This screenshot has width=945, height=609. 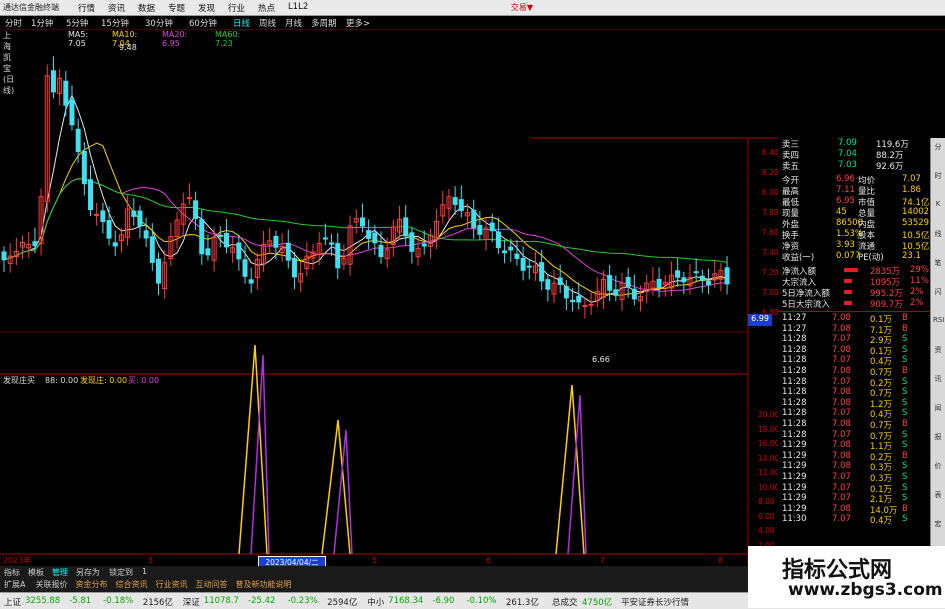 What do you see at coordinates (241, 23) in the screenshot?
I see `period-tab-6: 日线` at bounding box center [241, 23].